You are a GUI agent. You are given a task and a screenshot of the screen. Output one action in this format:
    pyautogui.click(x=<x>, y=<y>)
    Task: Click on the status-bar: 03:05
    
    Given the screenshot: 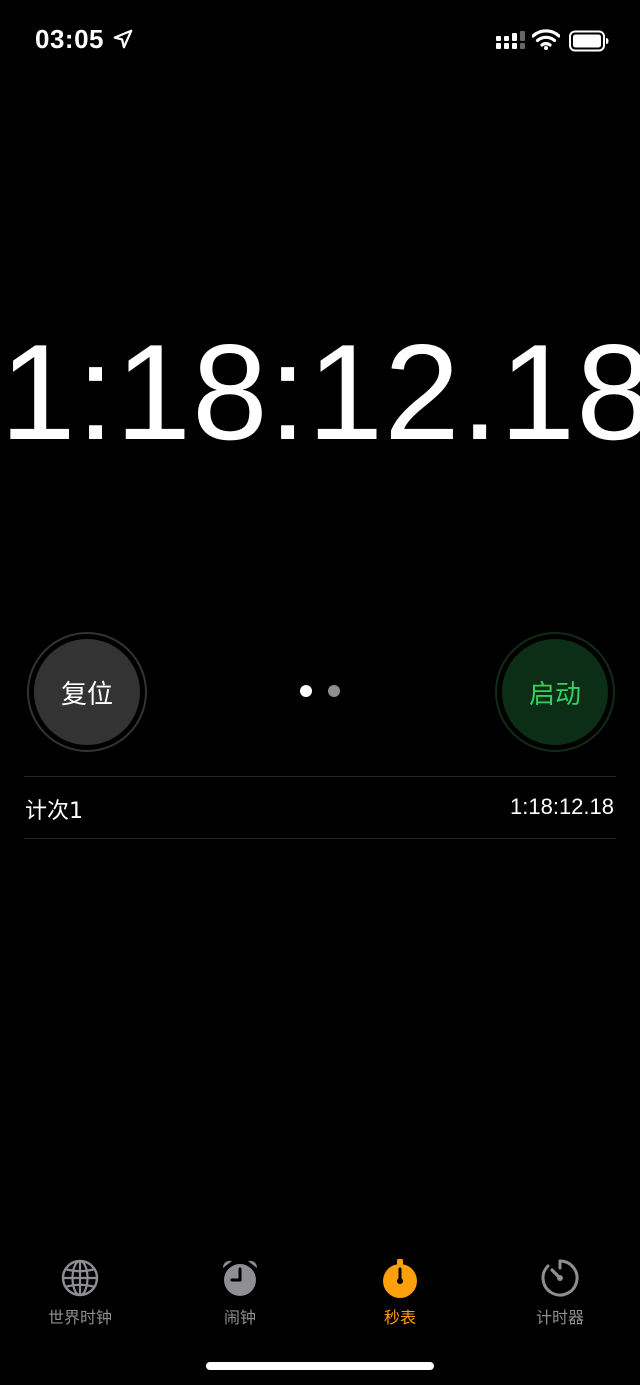 What is the action you would take?
    pyautogui.click(x=320, y=40)
    